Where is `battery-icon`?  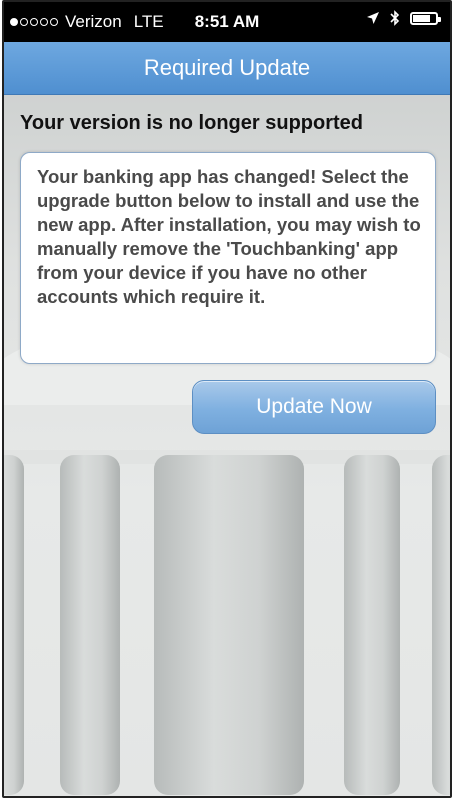
battery-icon is located at coordinates (425, 18).